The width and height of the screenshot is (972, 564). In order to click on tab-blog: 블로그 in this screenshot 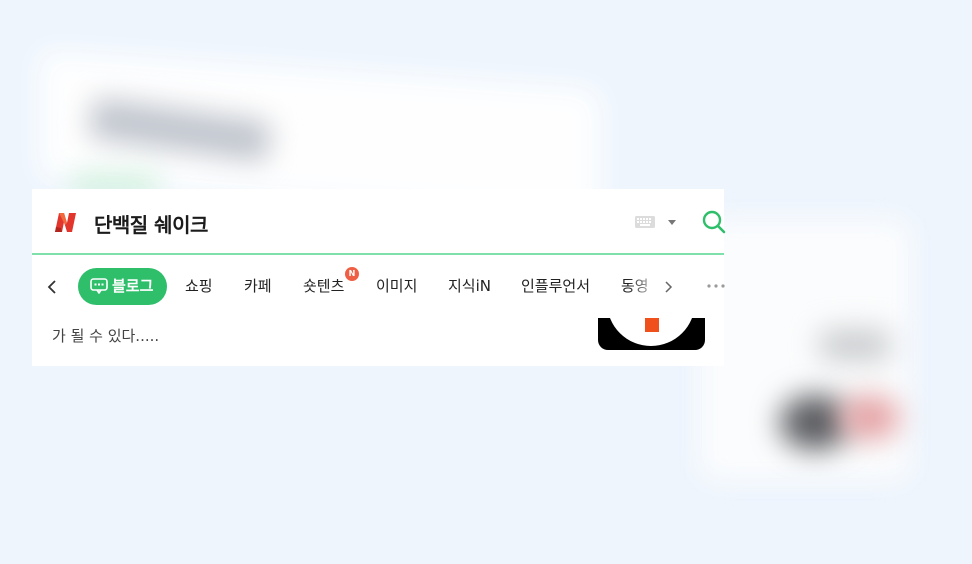, I will do `click(122, 286)`.